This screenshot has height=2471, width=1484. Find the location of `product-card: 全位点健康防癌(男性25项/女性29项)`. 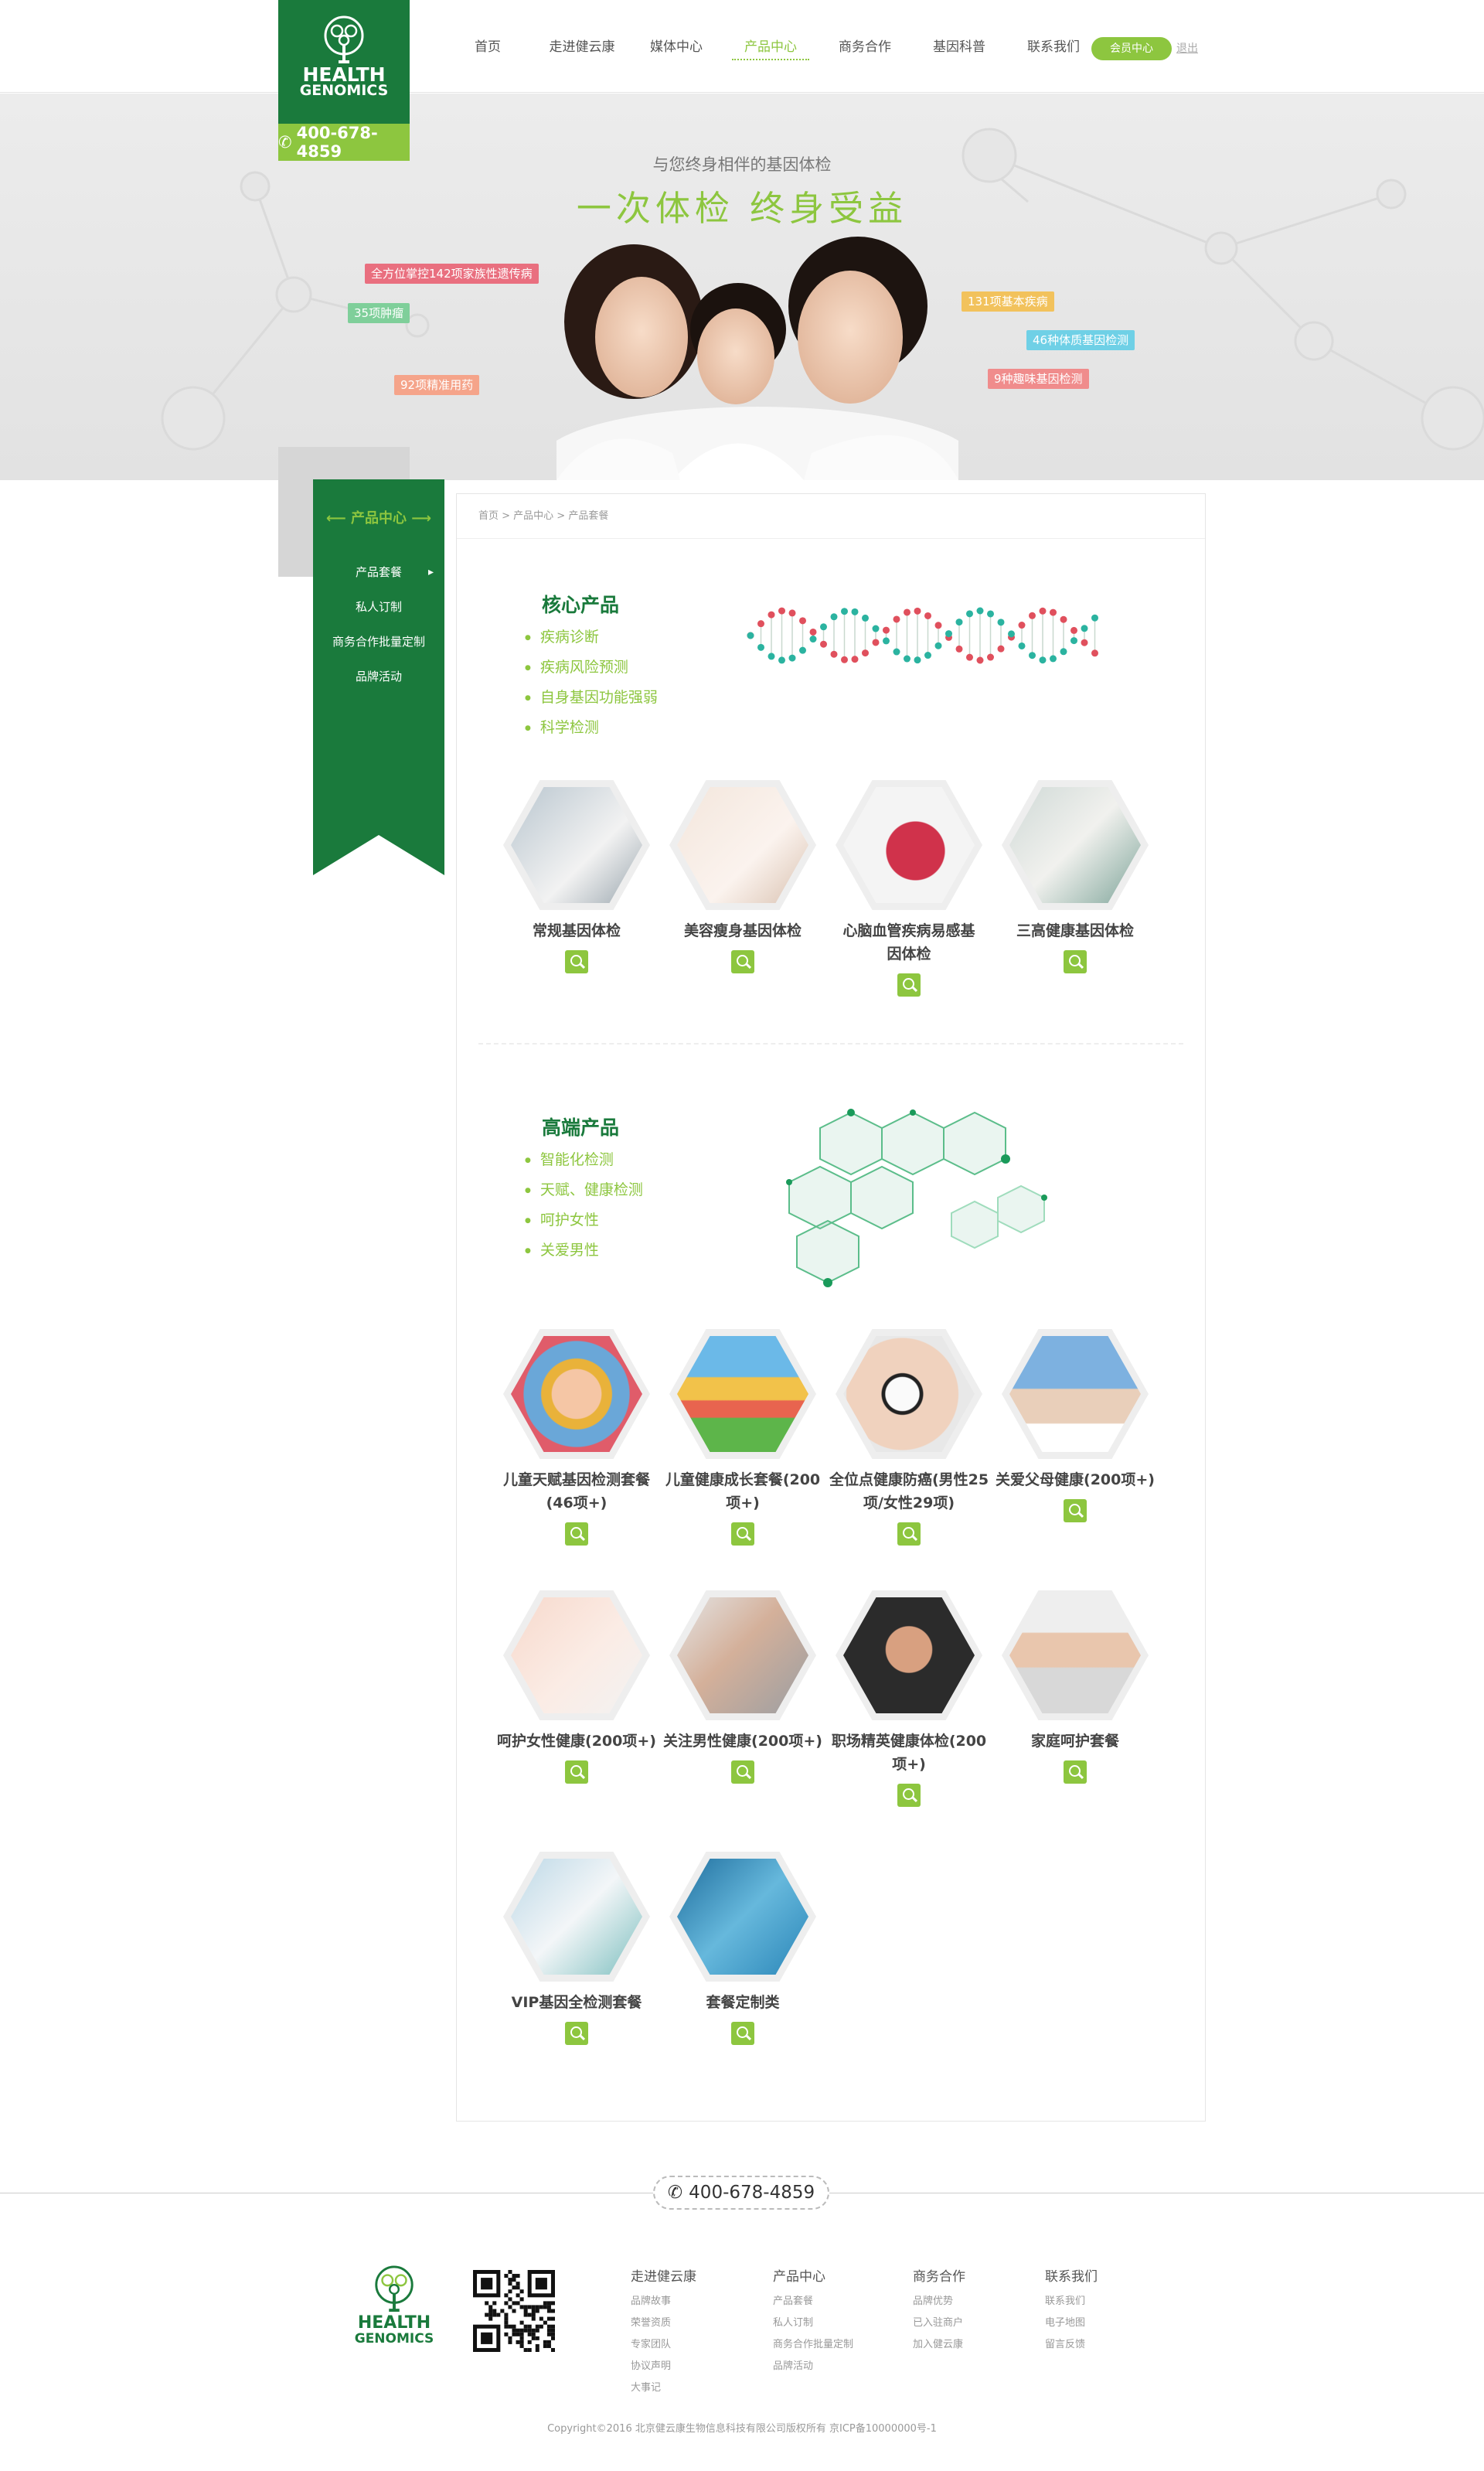

product-card: 全位点健康防癌(男性25项/女性29项) is located at coordinates (909, 1439).